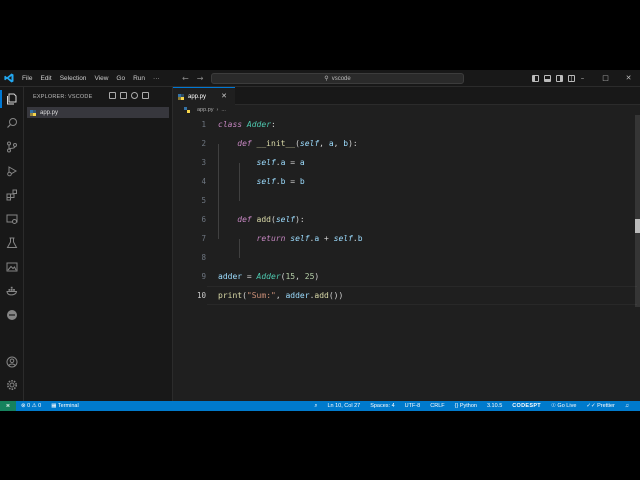  What do you see at coordinates (73, 78) in the screenshot?
I see `menu-selection: Selection` at bounding box center [73, 78].